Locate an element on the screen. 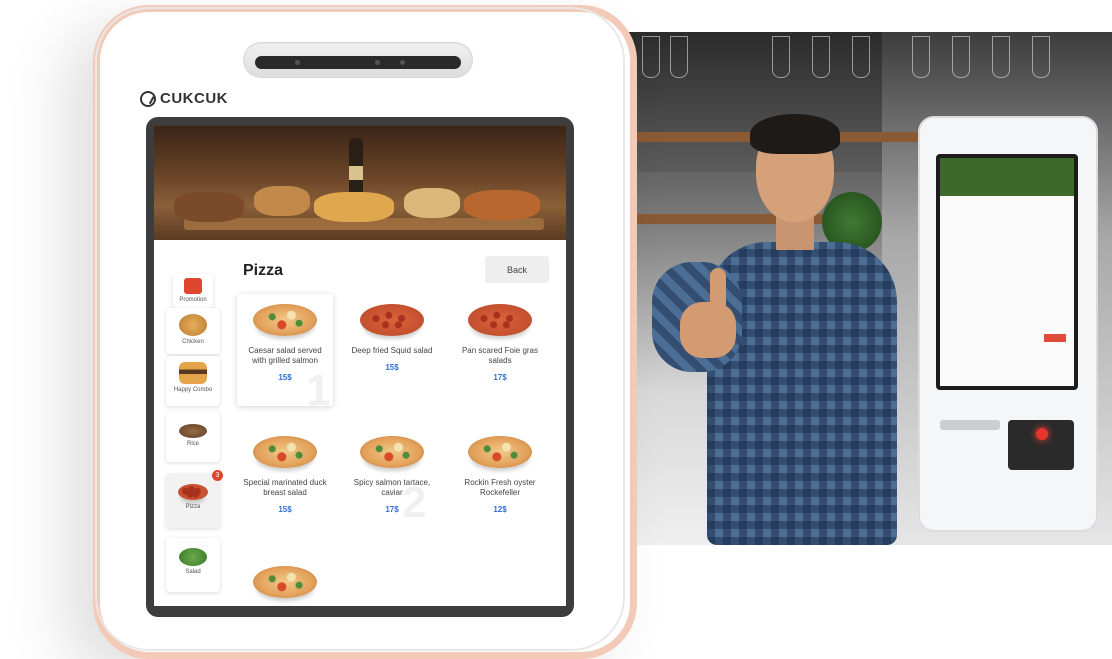  back-button: Back is located at coordinates (517, 269).